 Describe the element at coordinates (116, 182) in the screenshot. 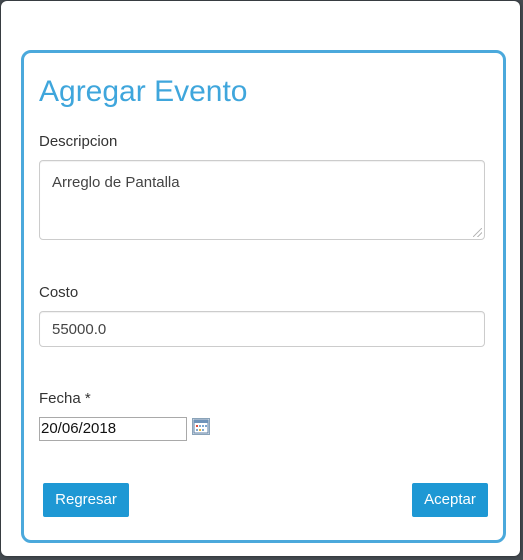

I see `descripcion-value: Arreglo de Pantalla` at that location.